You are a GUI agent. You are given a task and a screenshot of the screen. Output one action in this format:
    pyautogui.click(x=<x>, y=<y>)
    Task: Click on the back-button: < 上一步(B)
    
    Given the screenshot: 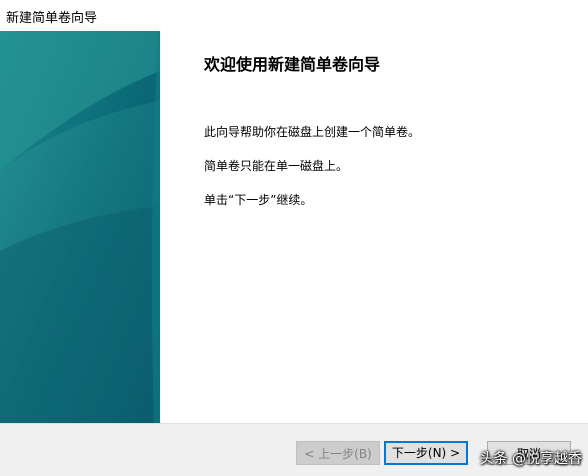 What is the action you would take?
    pyautogui.click(x=338, y=453)
    